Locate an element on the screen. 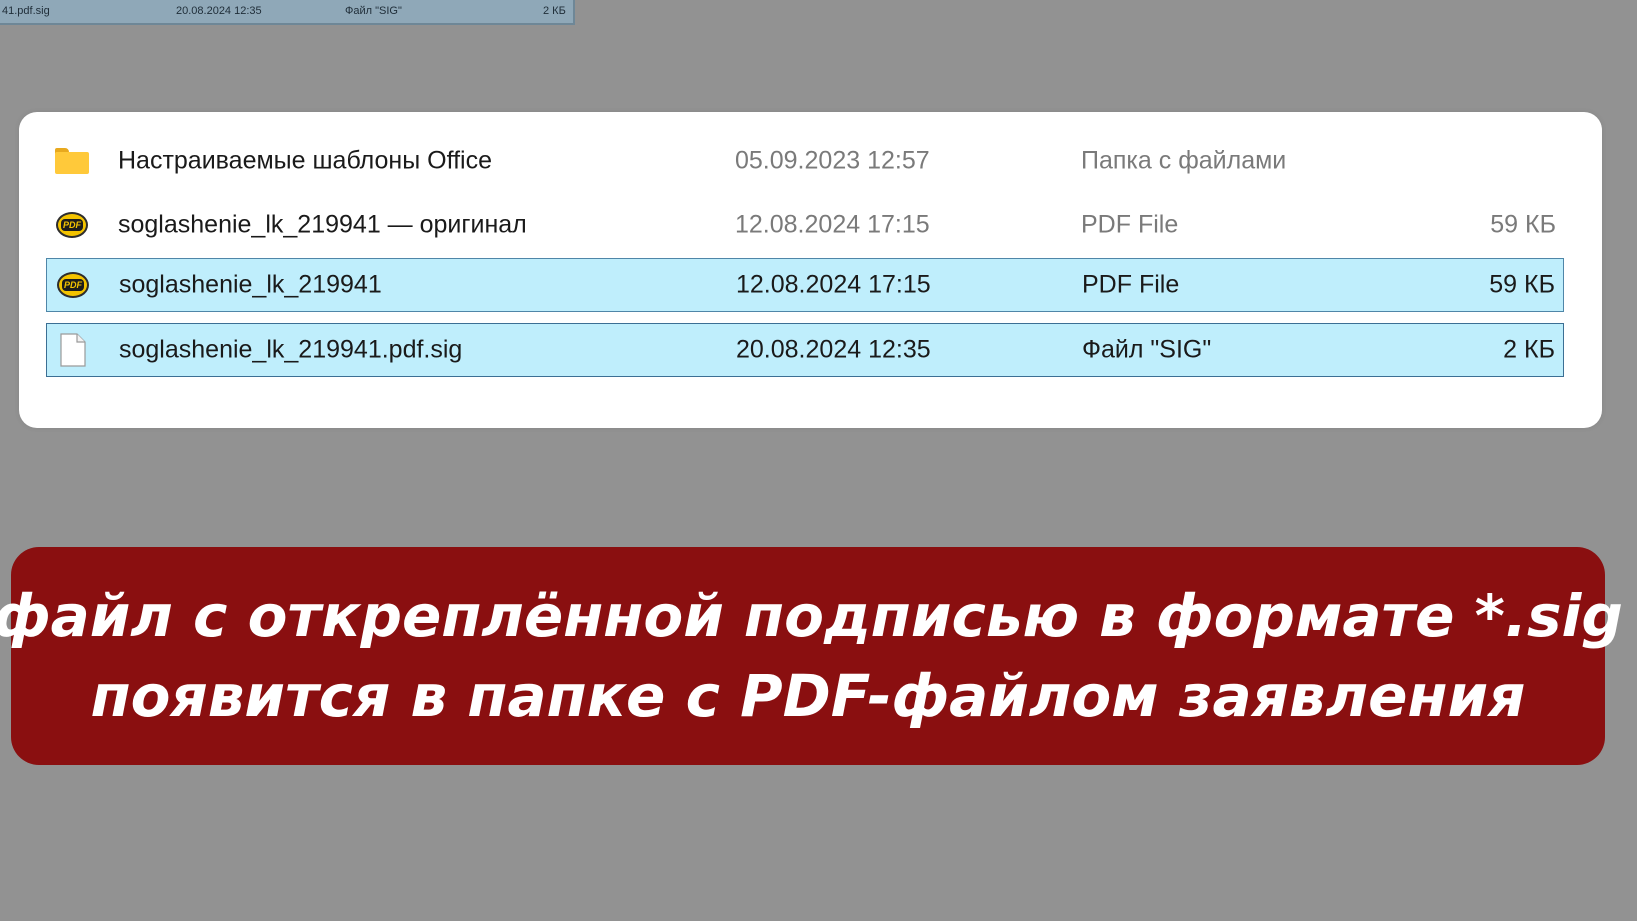 The width and height of the screenshot is (1637, 921). file-date: 20.08.2024 12:35 is located at coordinates (833, 349).